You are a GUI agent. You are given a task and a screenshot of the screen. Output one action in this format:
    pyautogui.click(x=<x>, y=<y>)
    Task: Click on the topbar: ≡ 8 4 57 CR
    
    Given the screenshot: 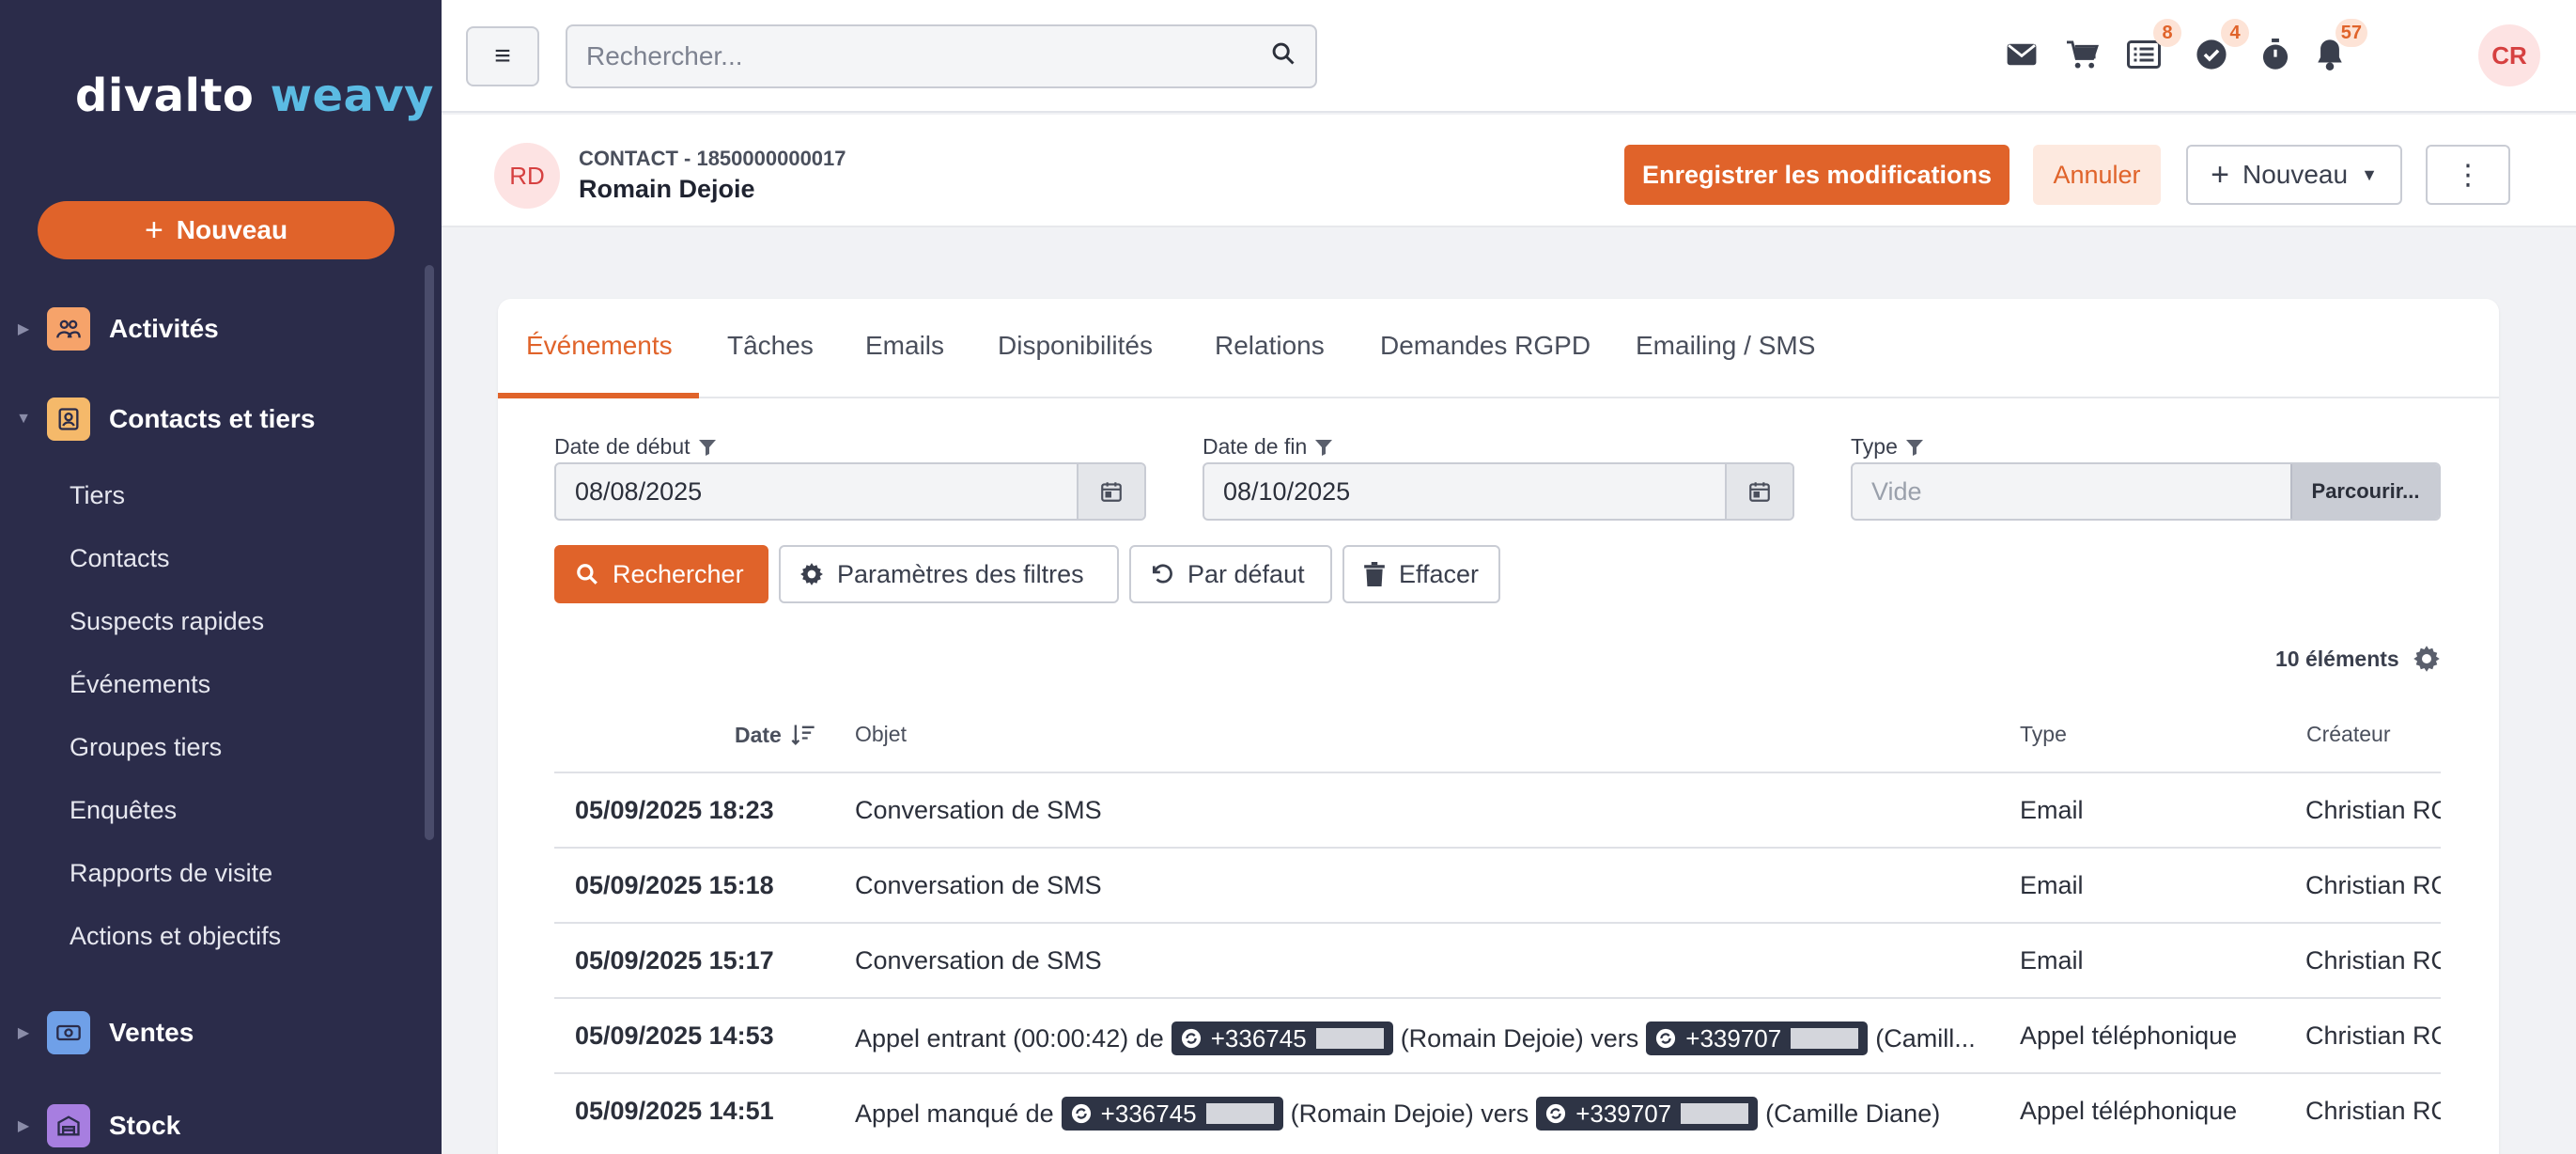 What is the action you would take?
    pyautogui.click(x=1509, y=56)
    